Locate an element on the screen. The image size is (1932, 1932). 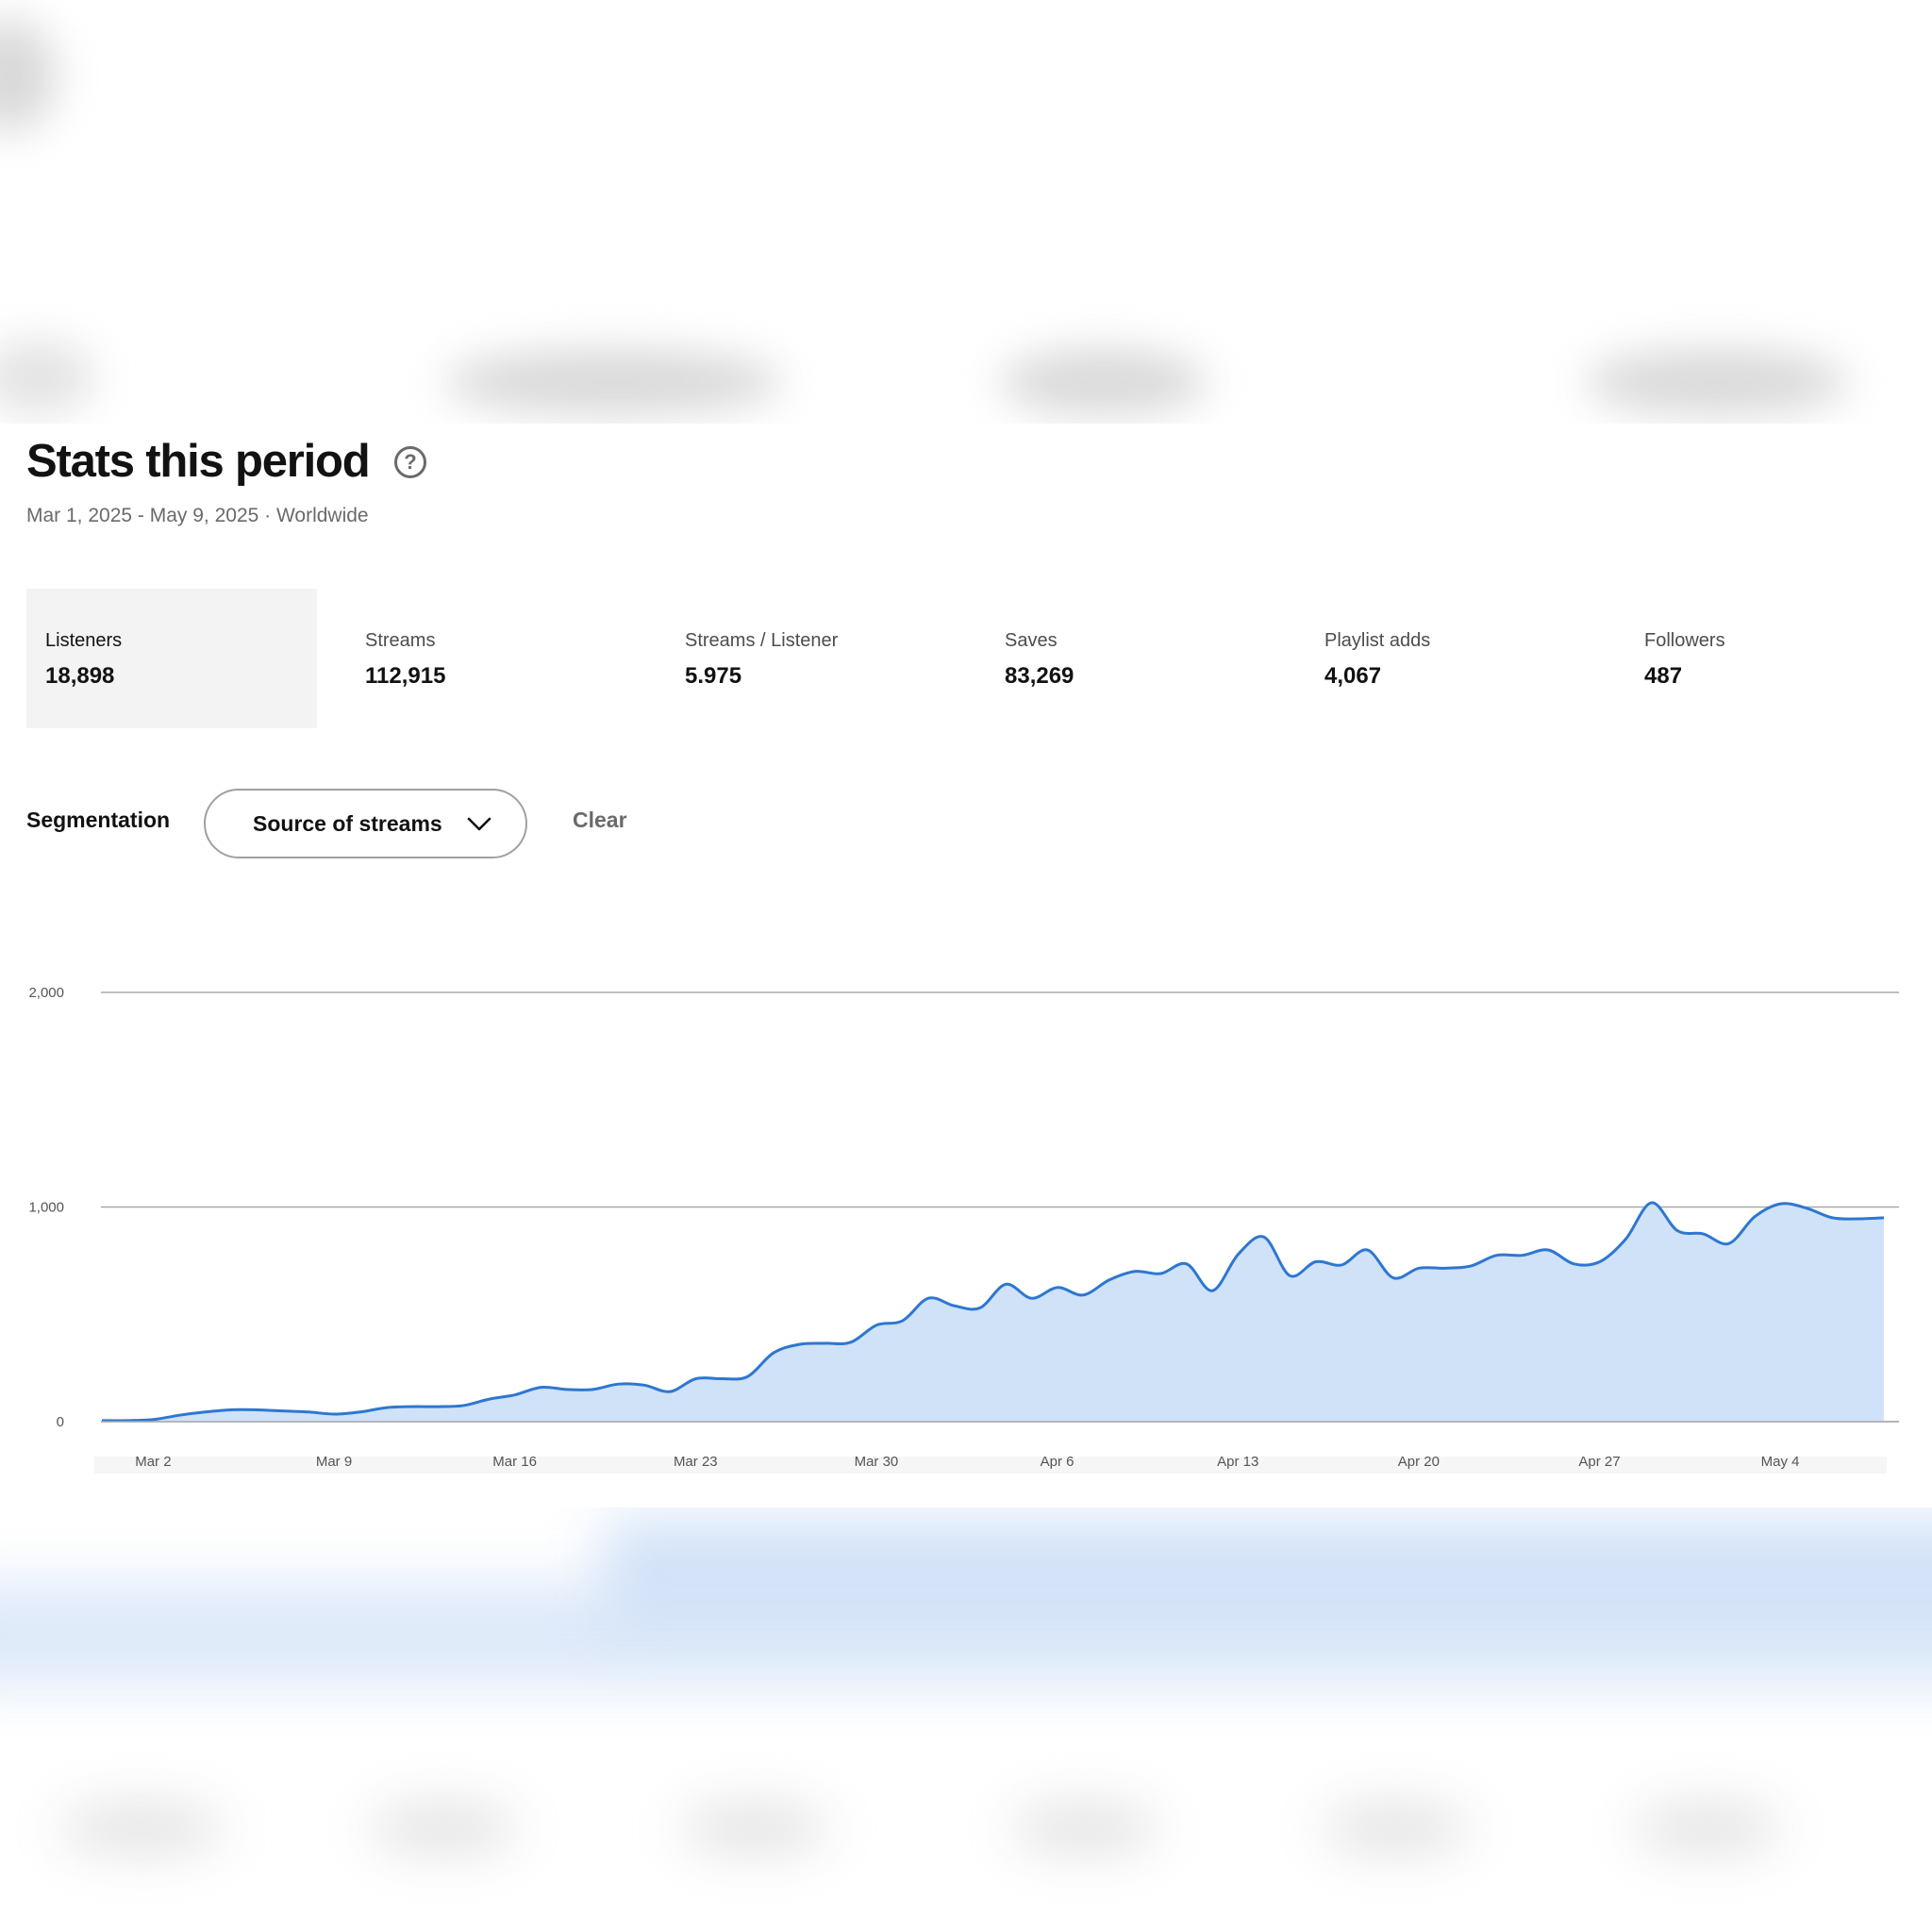
metric-label: Streams is located at coordinates (401, 640).